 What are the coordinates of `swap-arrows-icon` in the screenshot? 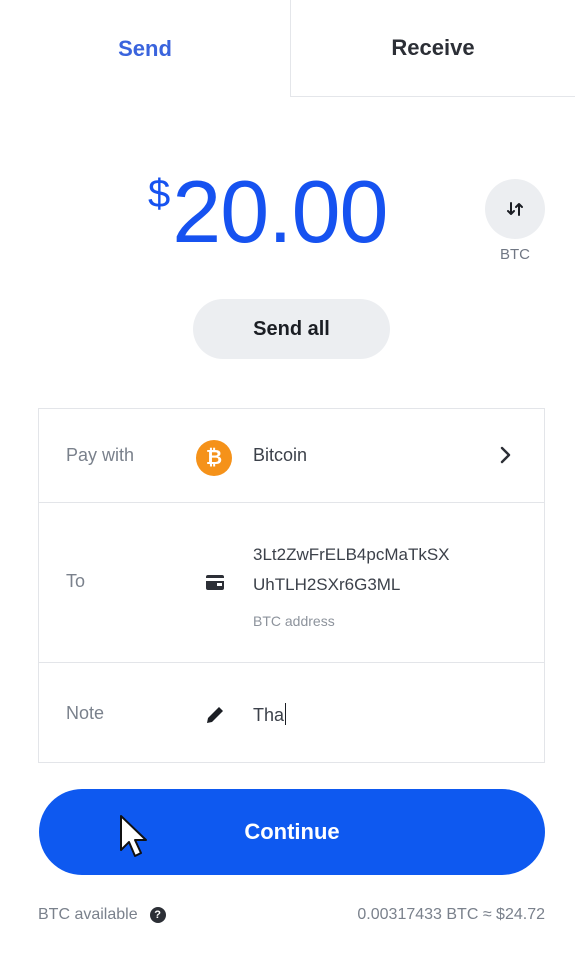 It's located at (515, 209).